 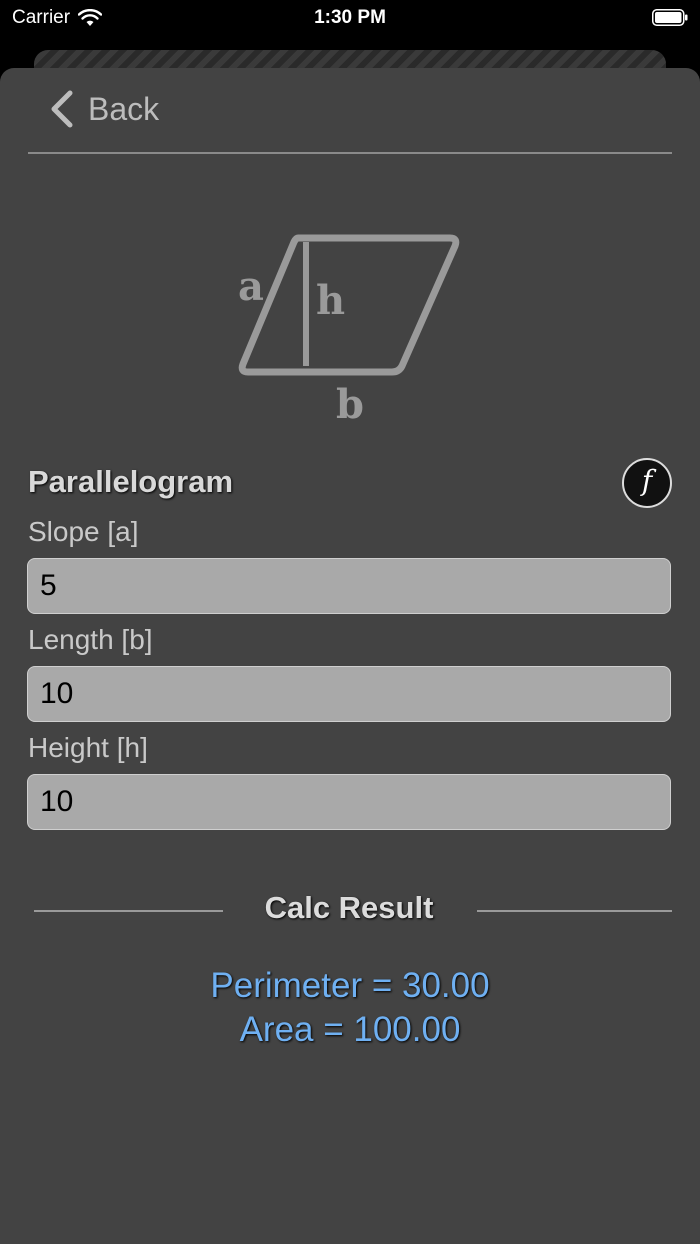 I want to click on status-bar: Carrier 1:30 PM, so click(x=350, y=20).